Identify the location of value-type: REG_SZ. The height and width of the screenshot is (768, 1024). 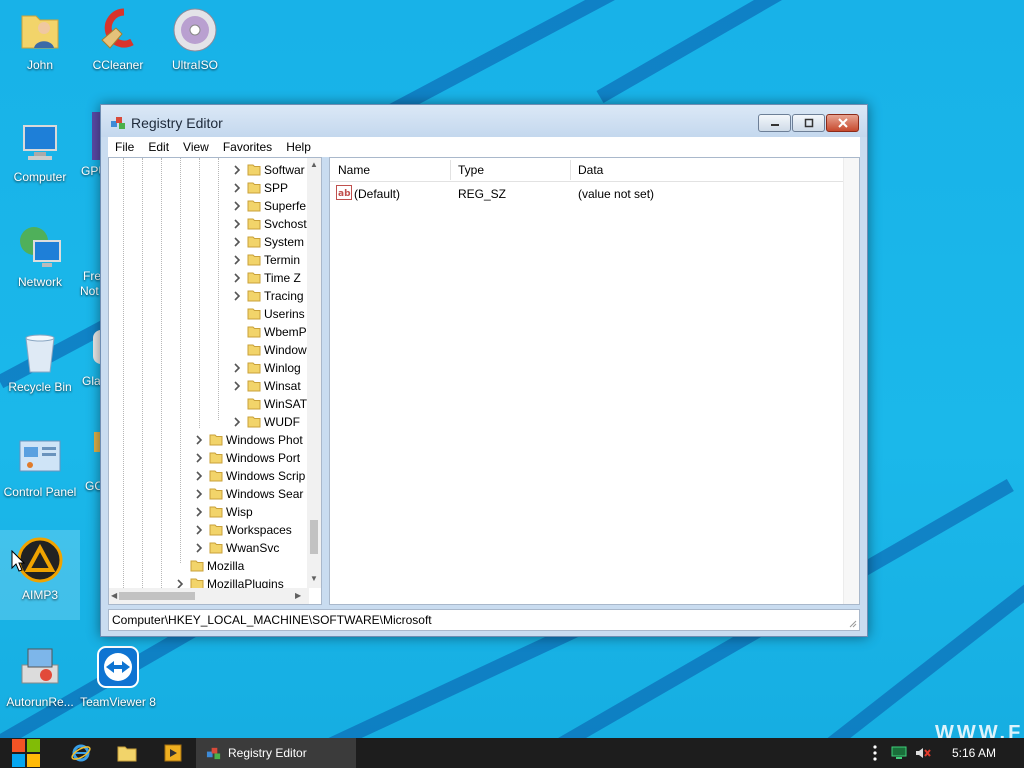
(482, 194).